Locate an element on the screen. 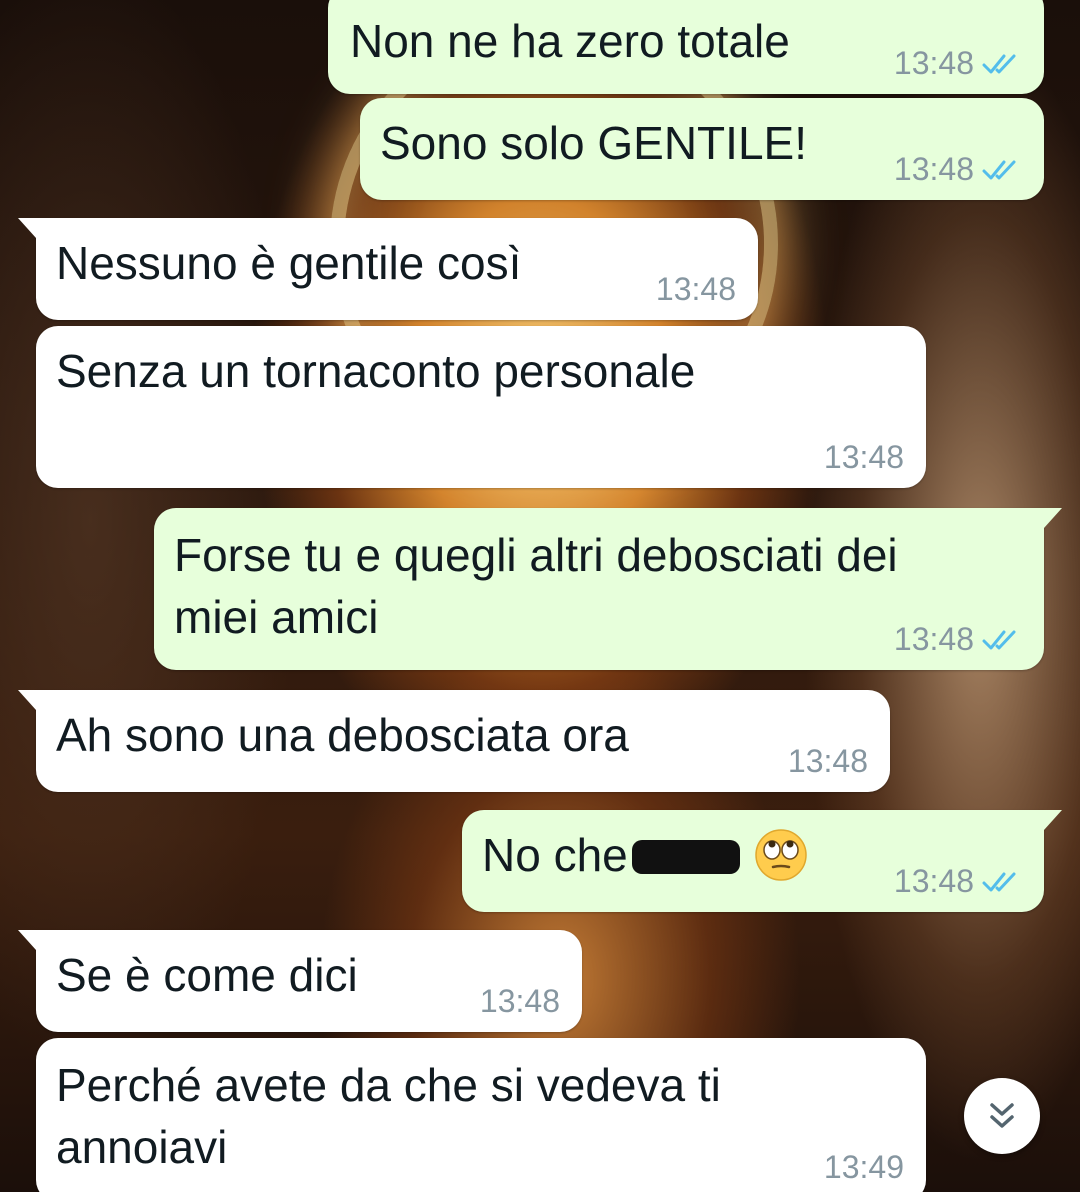  message-bubble-outgoing: No che 13:48 is located at coordinates (762, 861).